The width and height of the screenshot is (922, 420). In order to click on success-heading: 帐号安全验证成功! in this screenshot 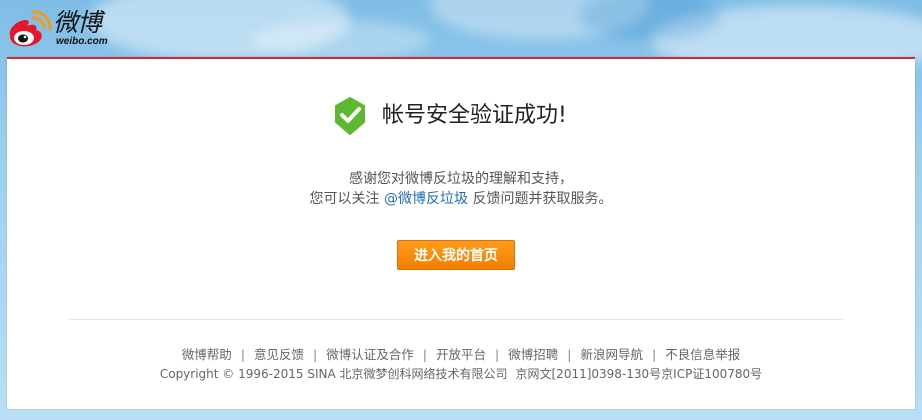, I will do `click(461, 116)`.